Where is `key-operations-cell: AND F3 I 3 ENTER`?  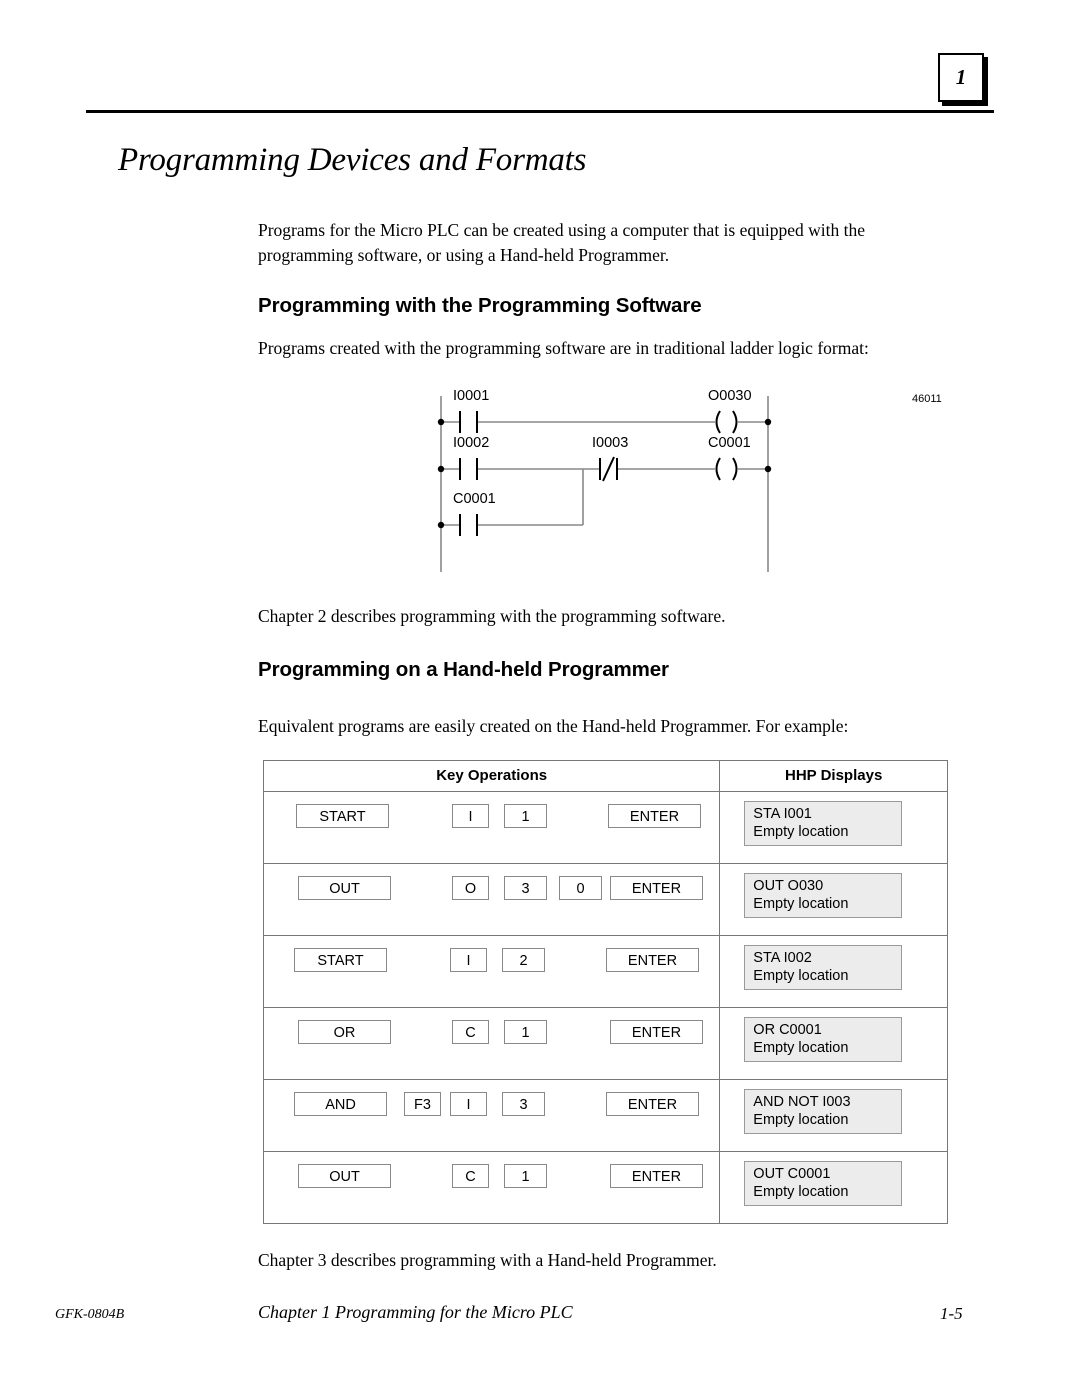
key-operations-cell: AND F3 I 3 ENTER is located at coordinates (491, 1115).